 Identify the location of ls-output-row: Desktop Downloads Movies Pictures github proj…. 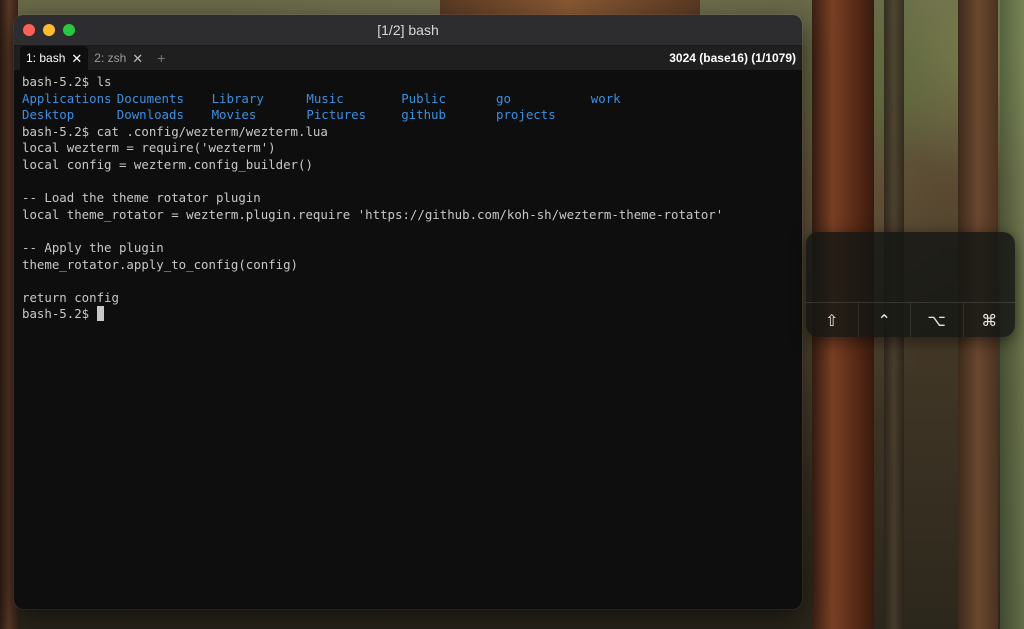
(408, 115).